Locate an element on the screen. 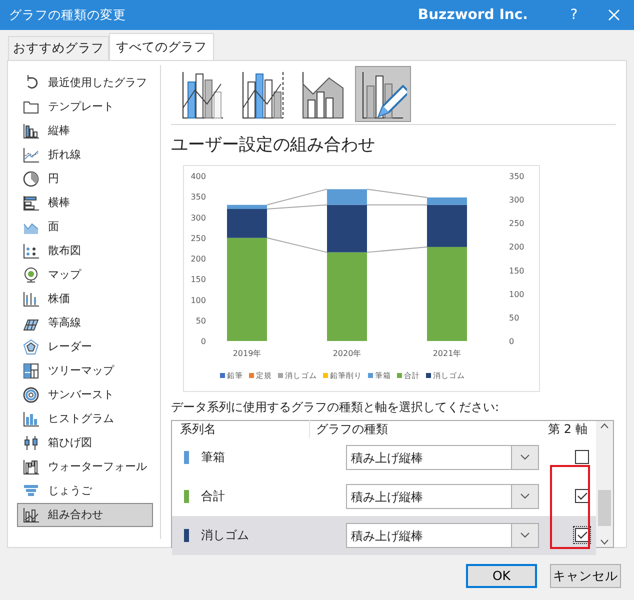 The height and width of the screenshot is (600, 634). series-row: 合計 積み上げ縦棒 is located at coordinates (384, 496).